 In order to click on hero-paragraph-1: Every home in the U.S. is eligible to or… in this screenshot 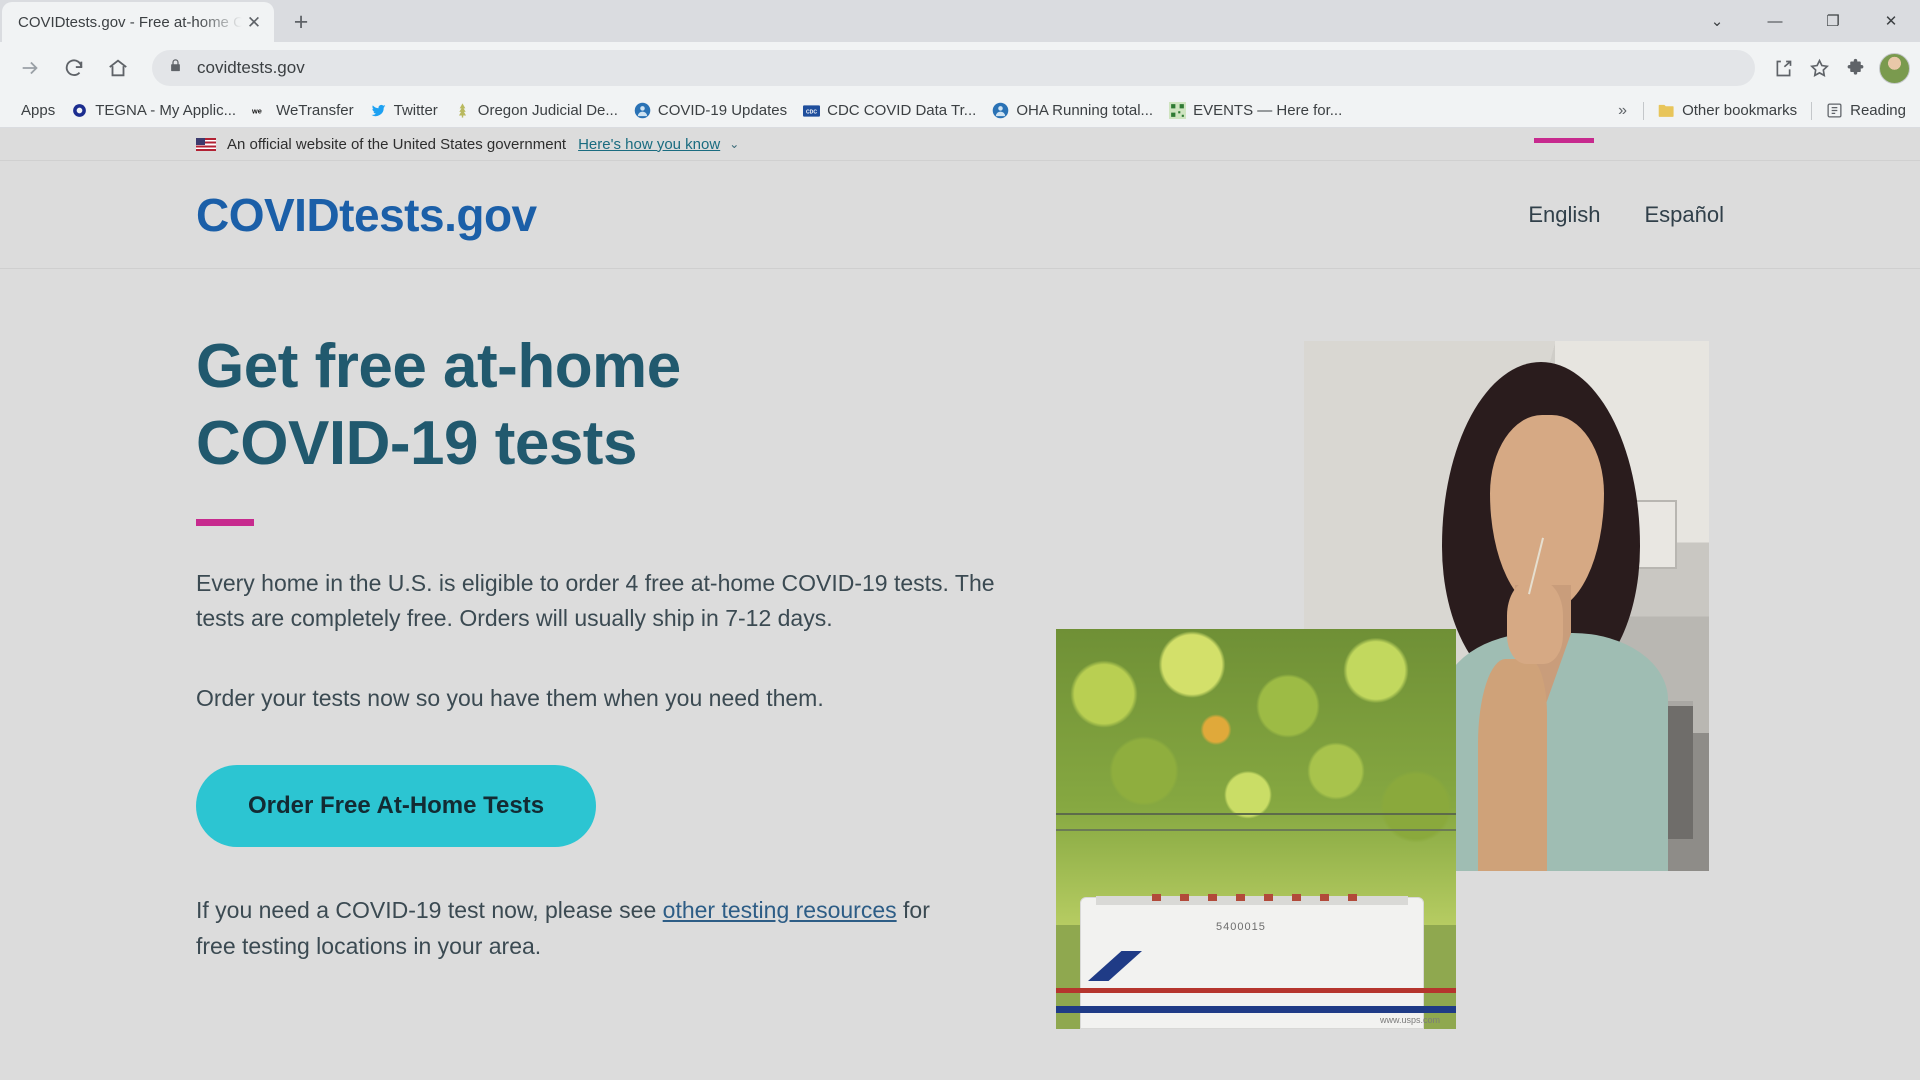, I will do `click(595, 600)`.